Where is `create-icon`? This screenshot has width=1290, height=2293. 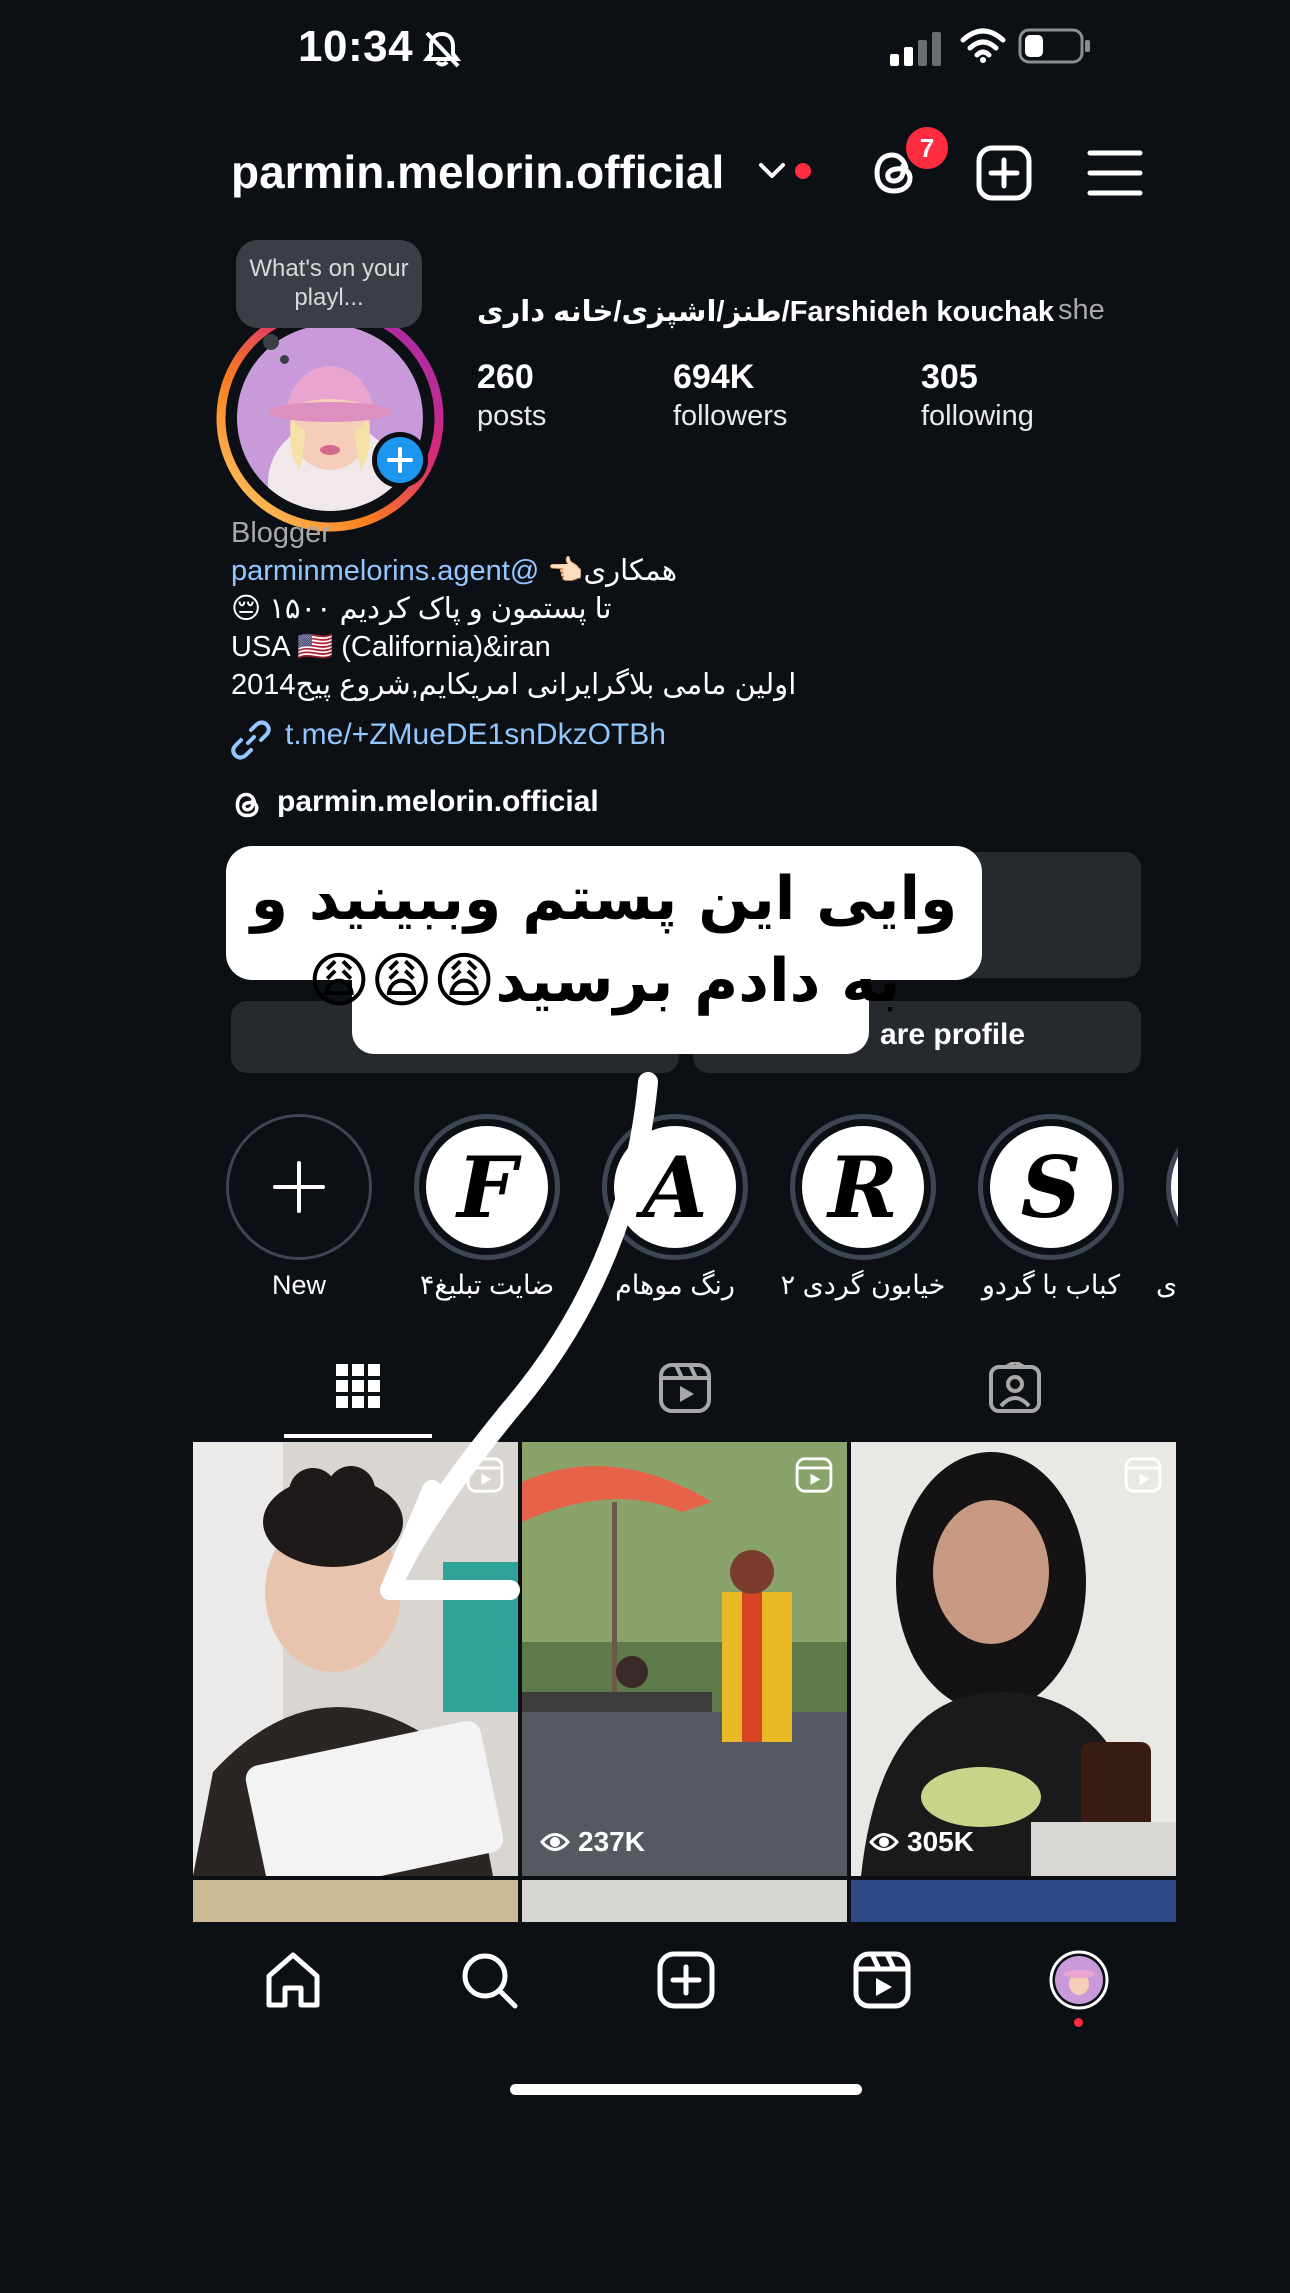 create-icon is located at coordinates (1004, 173).